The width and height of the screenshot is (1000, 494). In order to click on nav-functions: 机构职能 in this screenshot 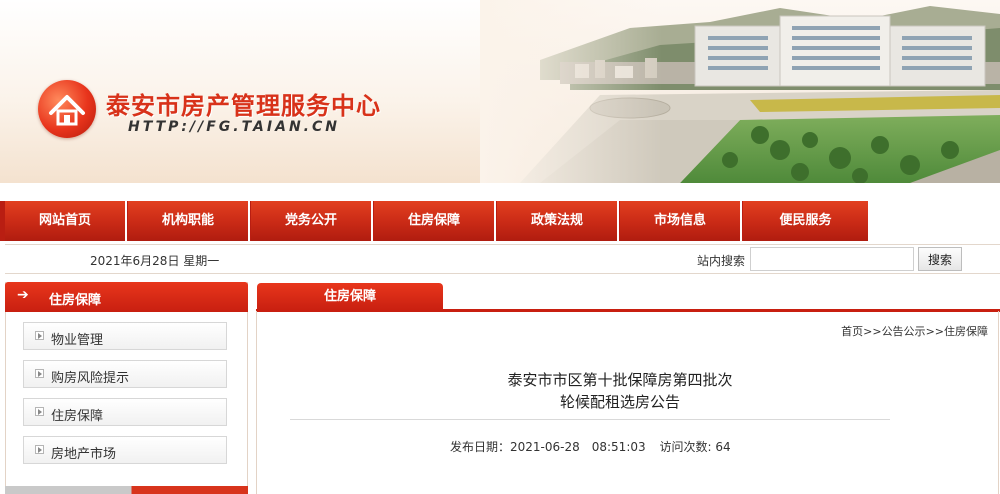, I will do `click(189, 221)`.